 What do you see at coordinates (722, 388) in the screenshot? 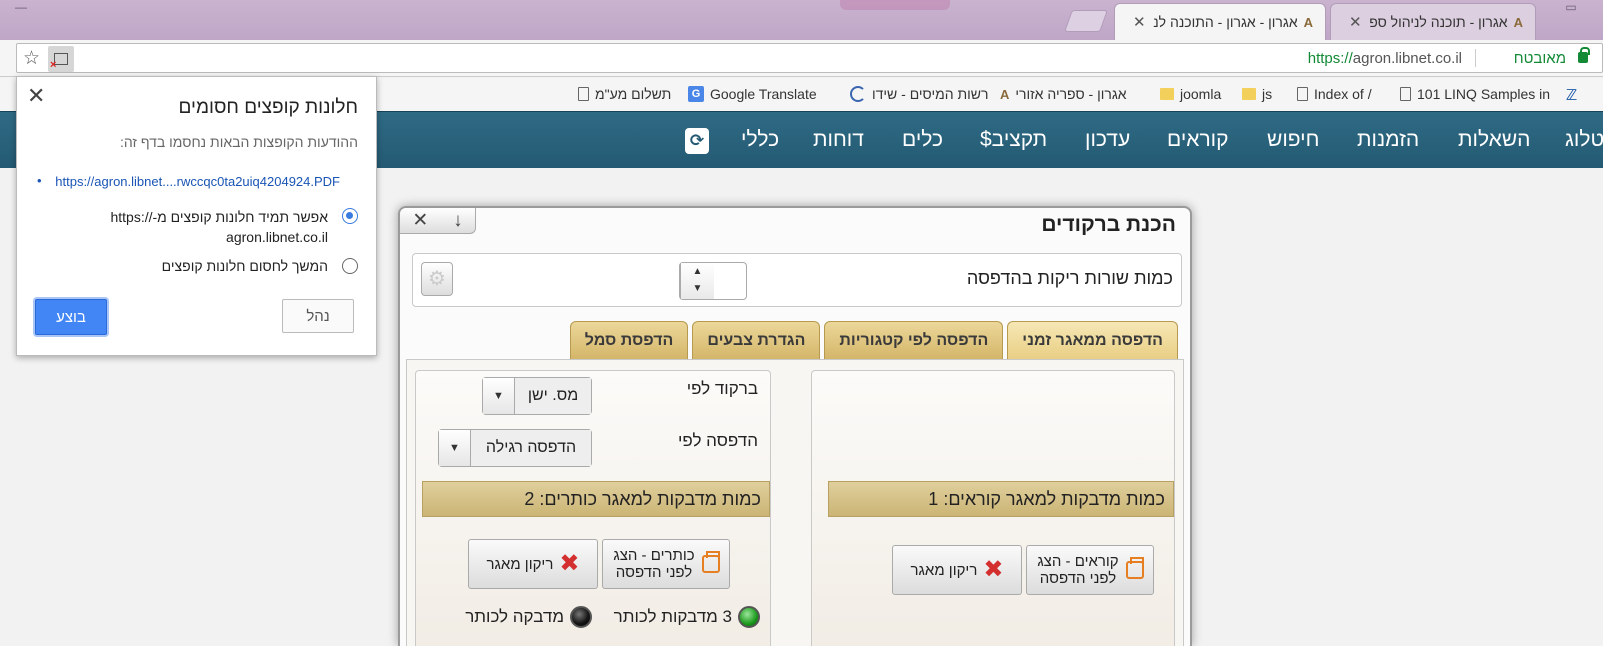
I see `barcode-by-label: ברקוד לפי` at bounding box center [722, 388].